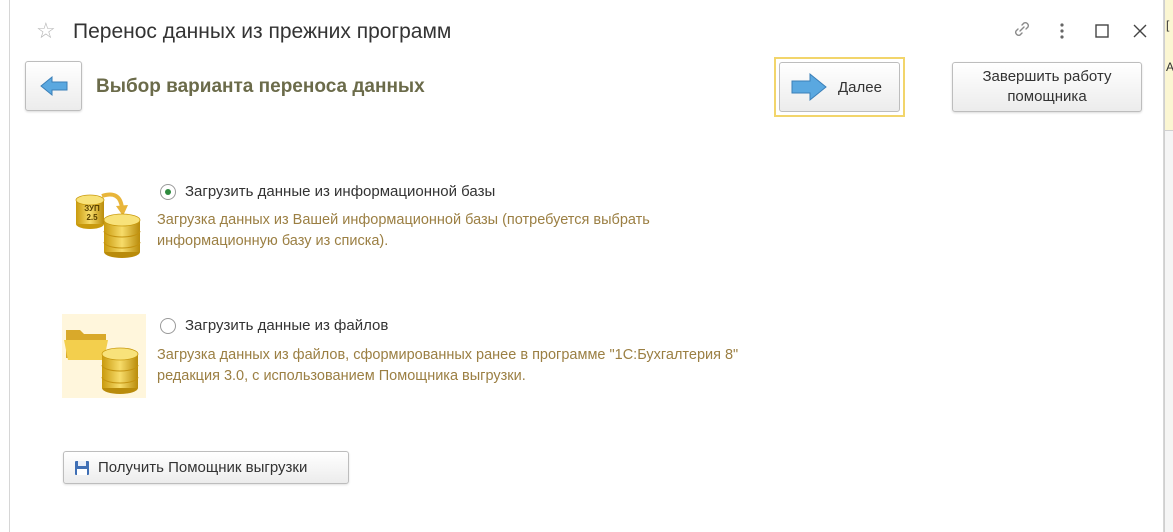 This screenshot has width=1173, height=532. What do you see at coordinates (262, 31) in the screenshot?
I see `window-title: Перенос данных из прежних программ` at bounding box center [262, 31].